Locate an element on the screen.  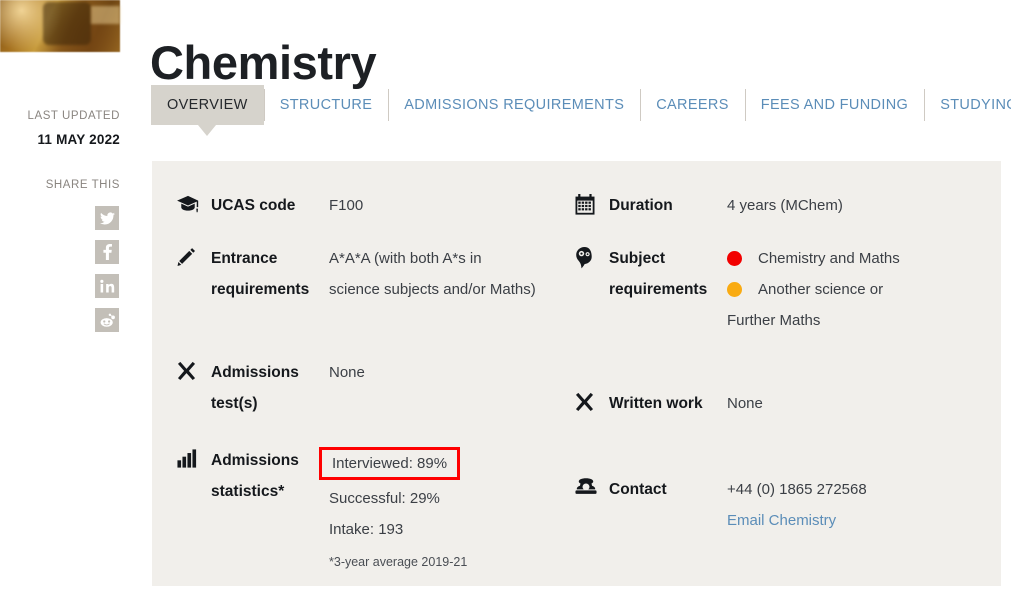
row-label-written-work: Written work is located at coordinates (656, 403).